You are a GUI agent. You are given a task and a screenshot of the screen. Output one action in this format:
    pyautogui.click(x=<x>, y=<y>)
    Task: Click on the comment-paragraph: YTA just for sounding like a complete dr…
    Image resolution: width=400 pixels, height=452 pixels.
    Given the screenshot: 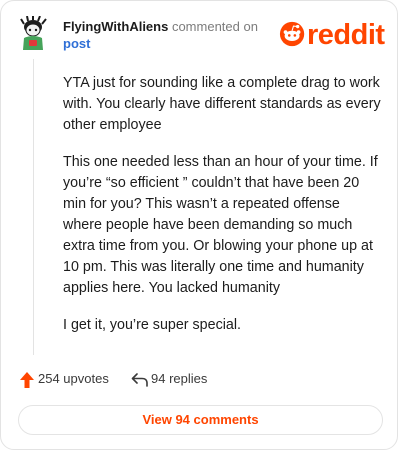 What is the action you would take?
    pyautogui.click(x=222, y=104)
    